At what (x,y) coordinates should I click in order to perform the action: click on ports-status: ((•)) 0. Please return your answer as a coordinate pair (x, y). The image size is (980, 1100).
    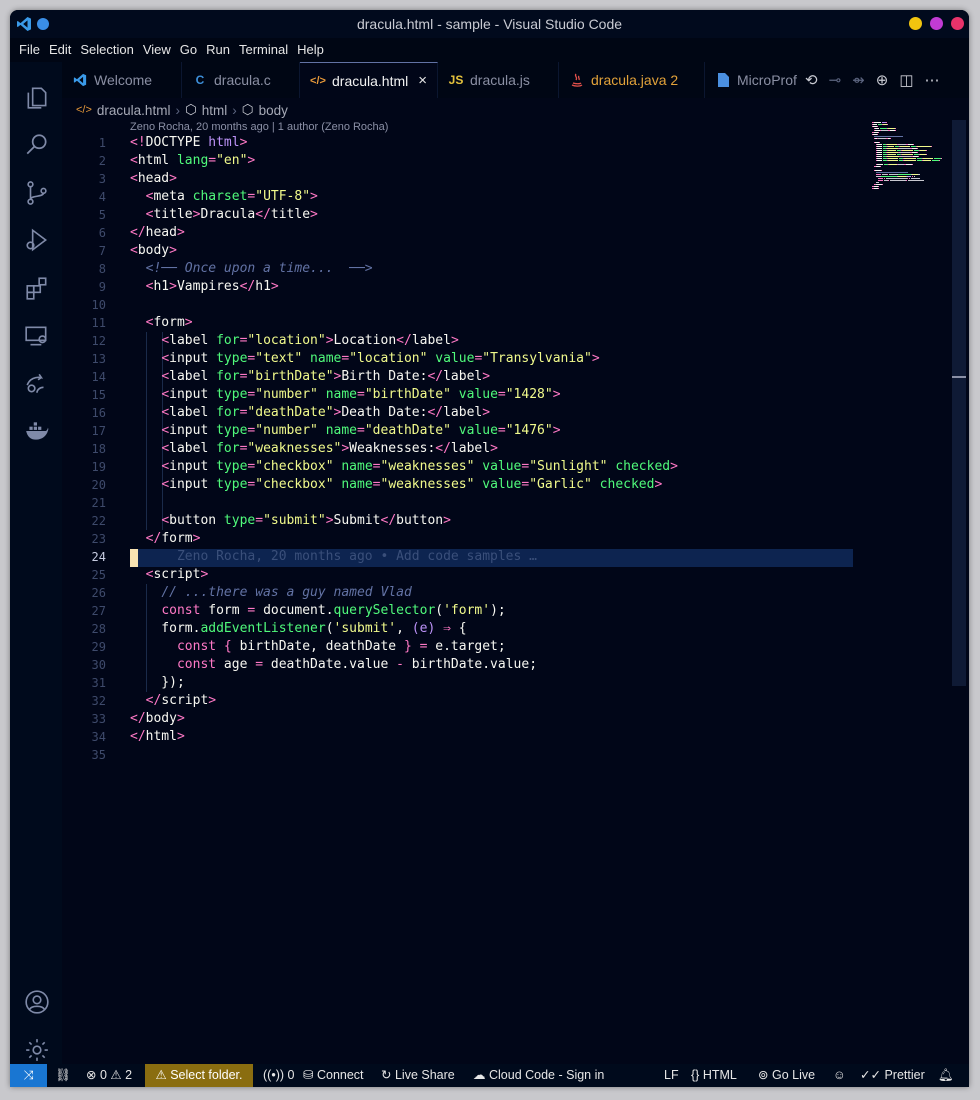
    Looking at the image, I should click on (278, 1075).